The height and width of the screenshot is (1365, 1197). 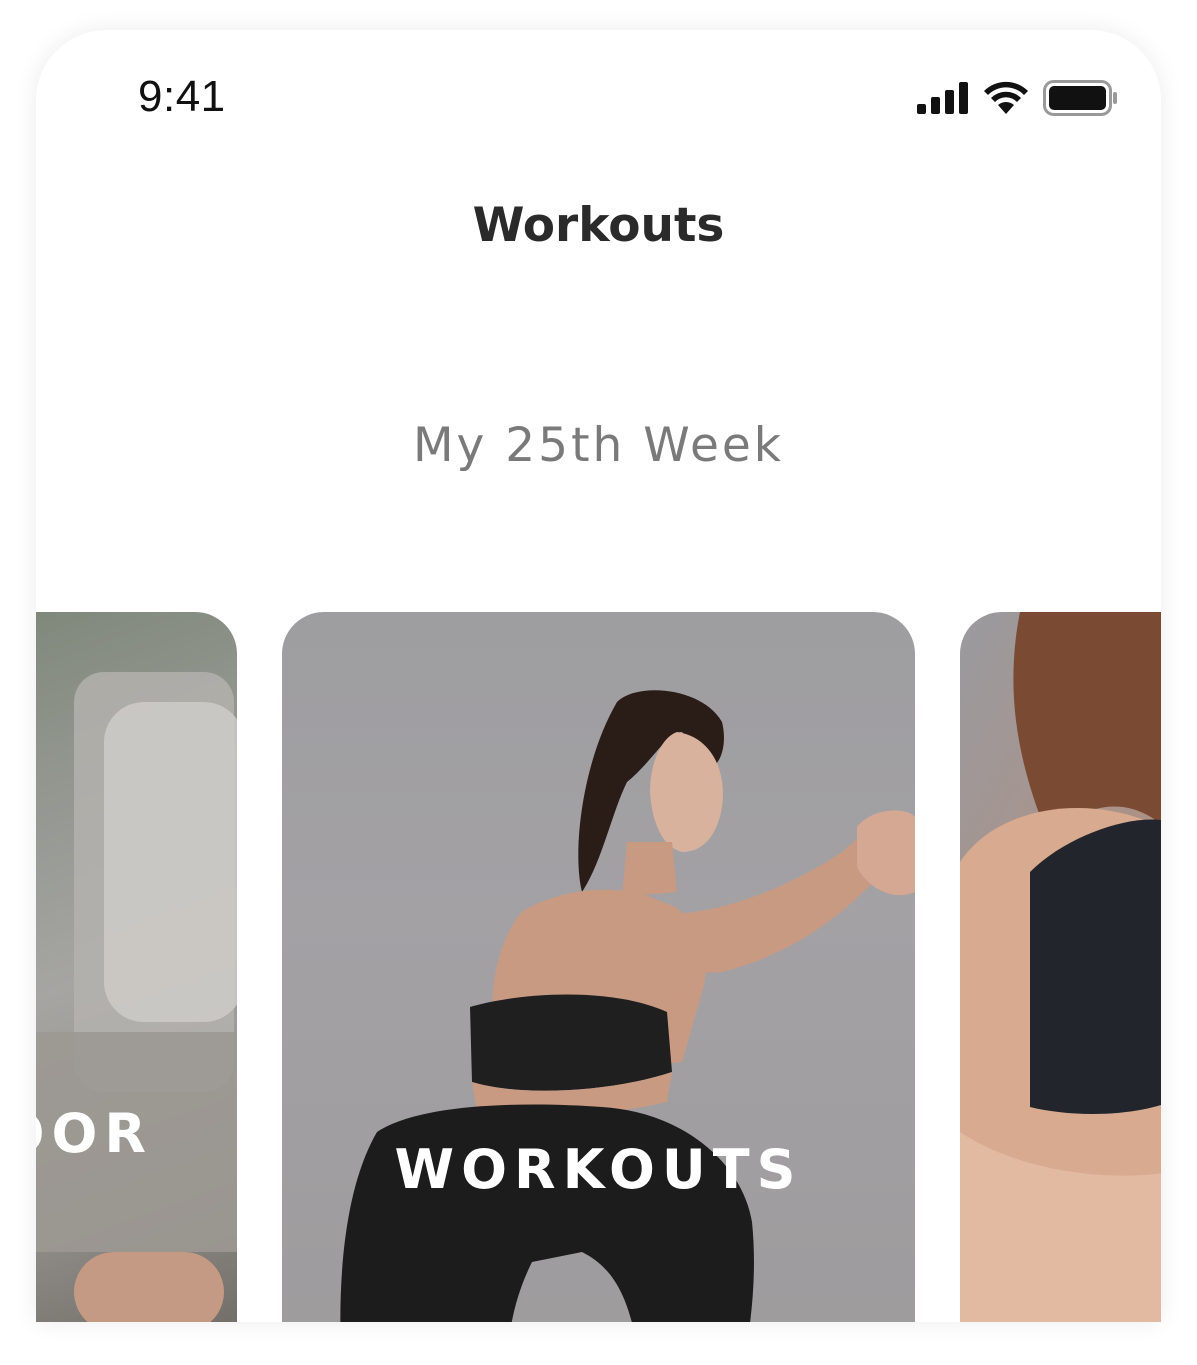 What do you see at coordinates (149, 1287) in the screenshot?
I see `hand-shape` at bounding box center [149, 1287].